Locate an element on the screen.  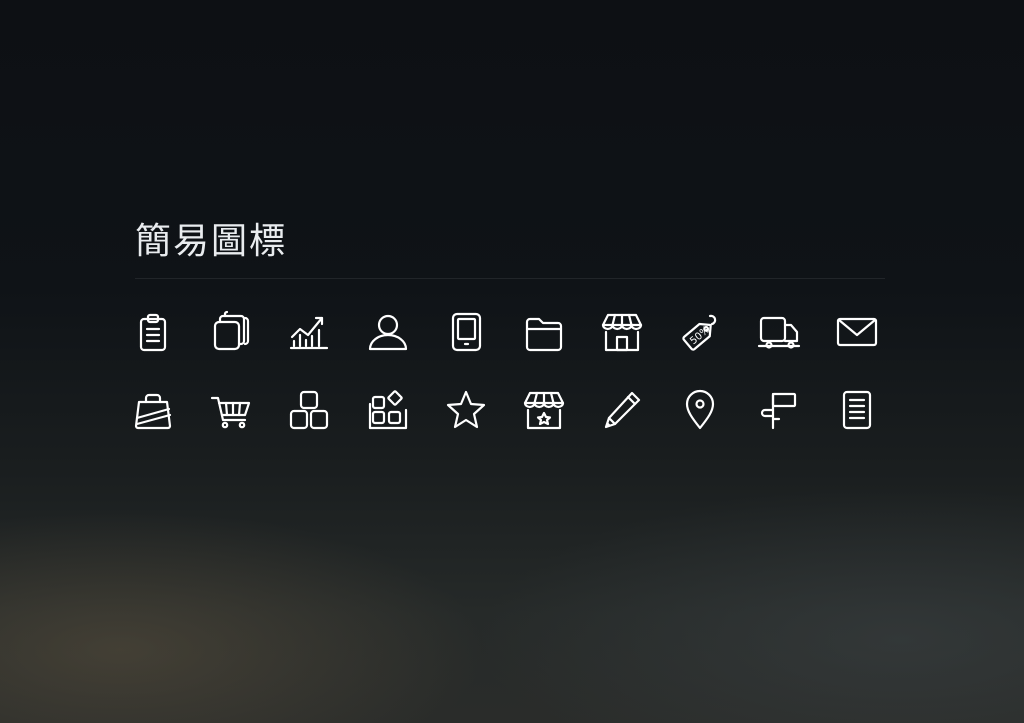
shopping-cart-icon is located at coordinates (231, 410).